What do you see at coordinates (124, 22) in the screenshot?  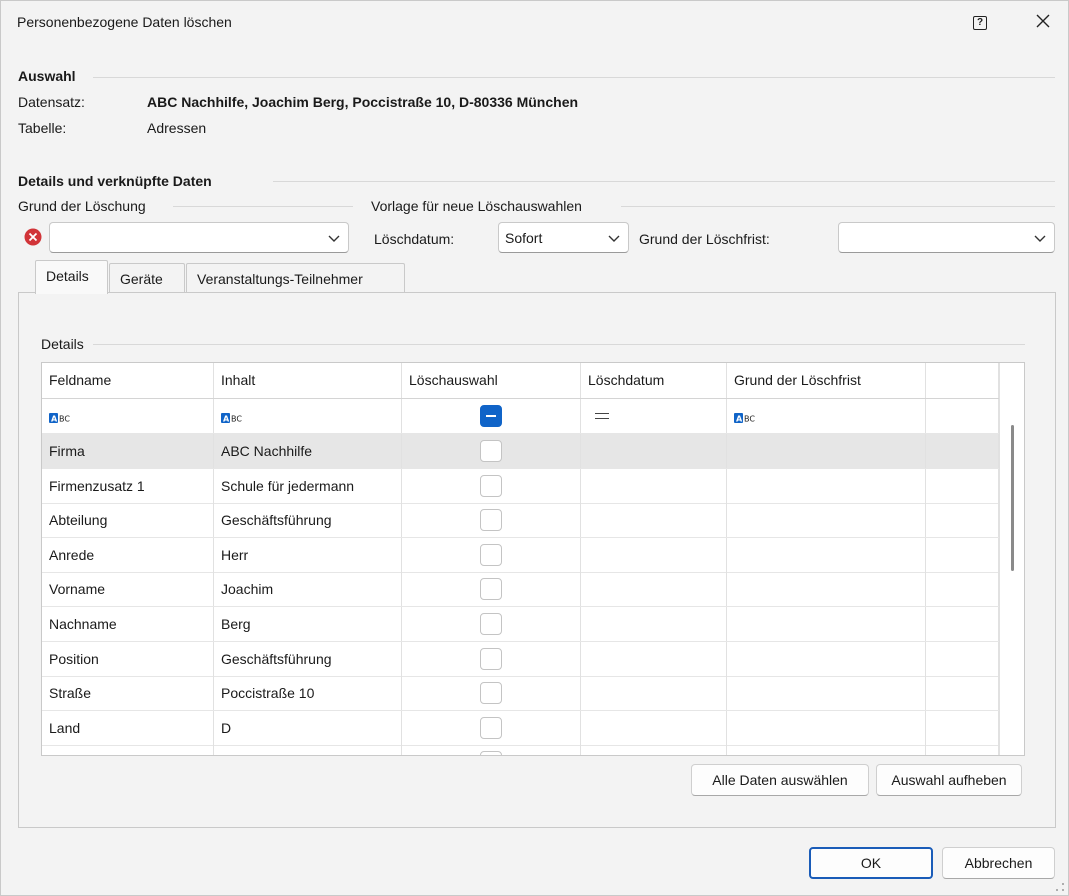 I see `window-title: Personenbezogene Daten löschen` at bounding box center [124, 22].